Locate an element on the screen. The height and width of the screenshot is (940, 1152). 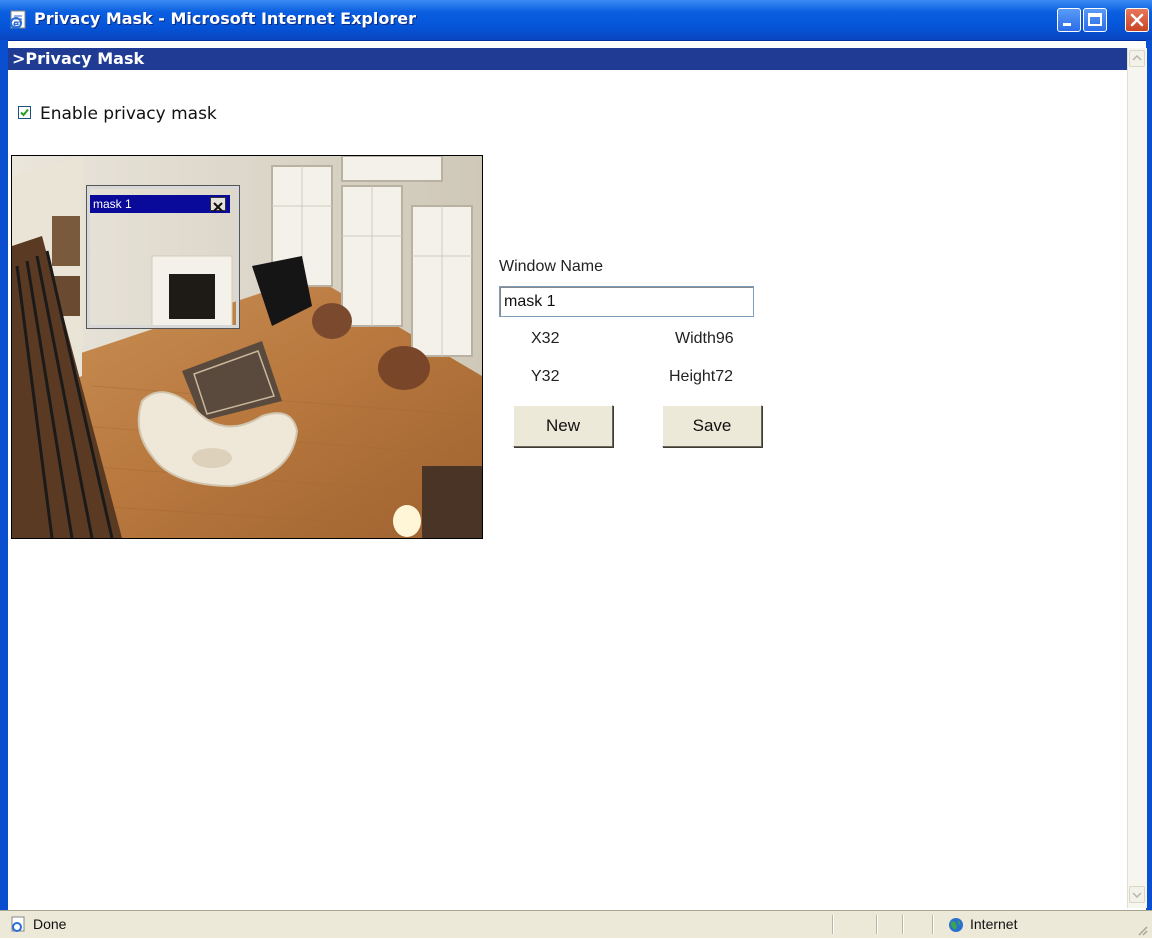
status-text: Done is located at coordinates (50, 924).